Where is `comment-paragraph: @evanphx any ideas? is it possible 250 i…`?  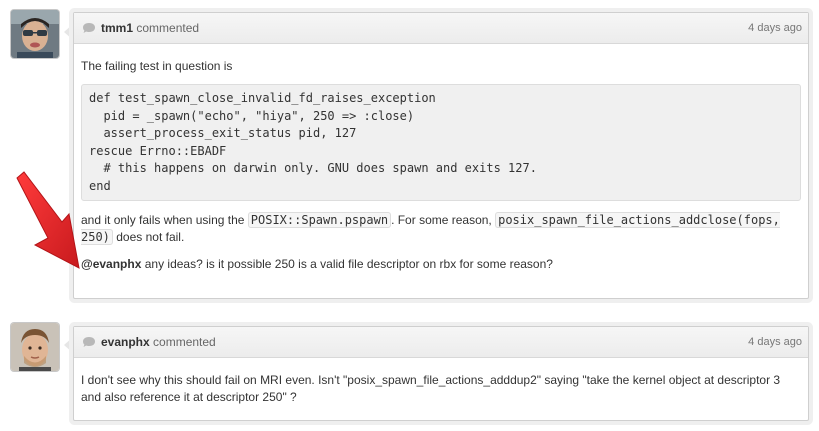 comment-paragraph: @evanphx any ideas? is it possible 250 i… is located at coordinates (441, 264).